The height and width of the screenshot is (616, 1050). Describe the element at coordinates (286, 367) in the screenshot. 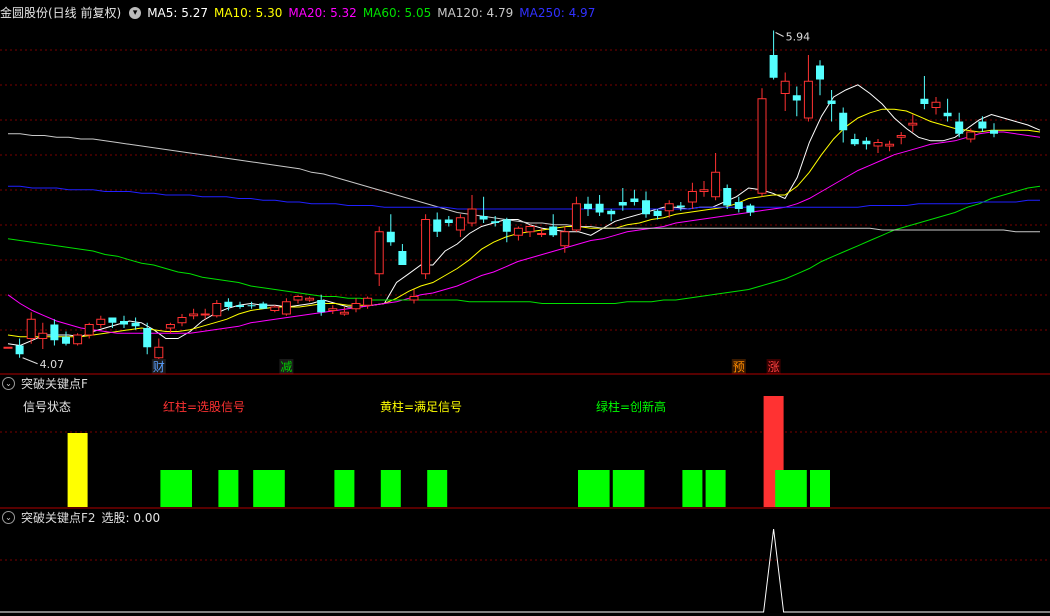

I see `event-tag: 减` at that location.